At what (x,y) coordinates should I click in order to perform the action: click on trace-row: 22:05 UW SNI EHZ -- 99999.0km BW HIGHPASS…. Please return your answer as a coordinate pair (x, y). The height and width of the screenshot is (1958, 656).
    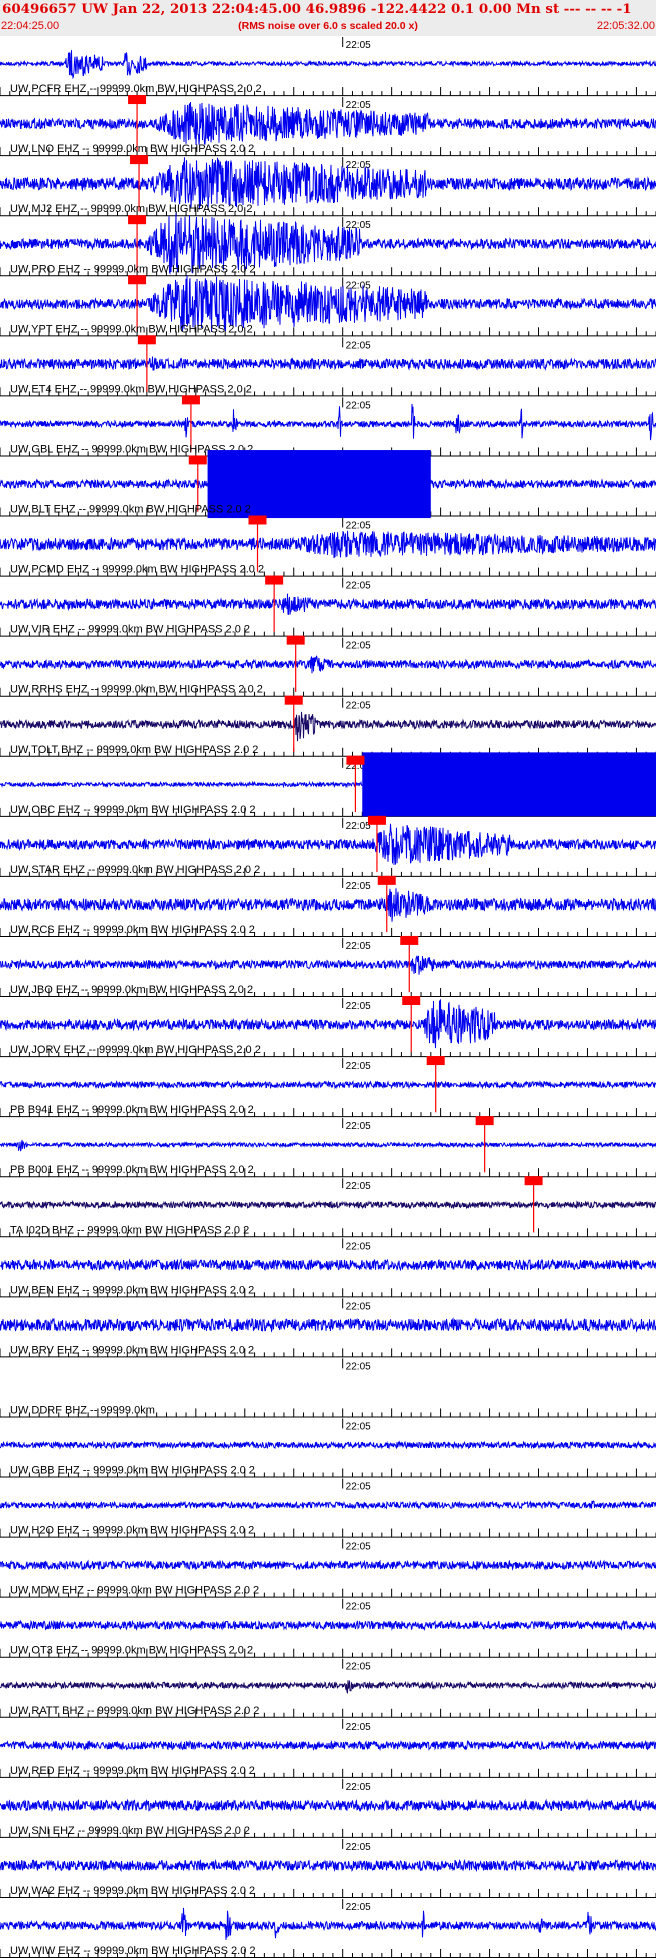
    Looking at the image, I should click on (328, 1808).